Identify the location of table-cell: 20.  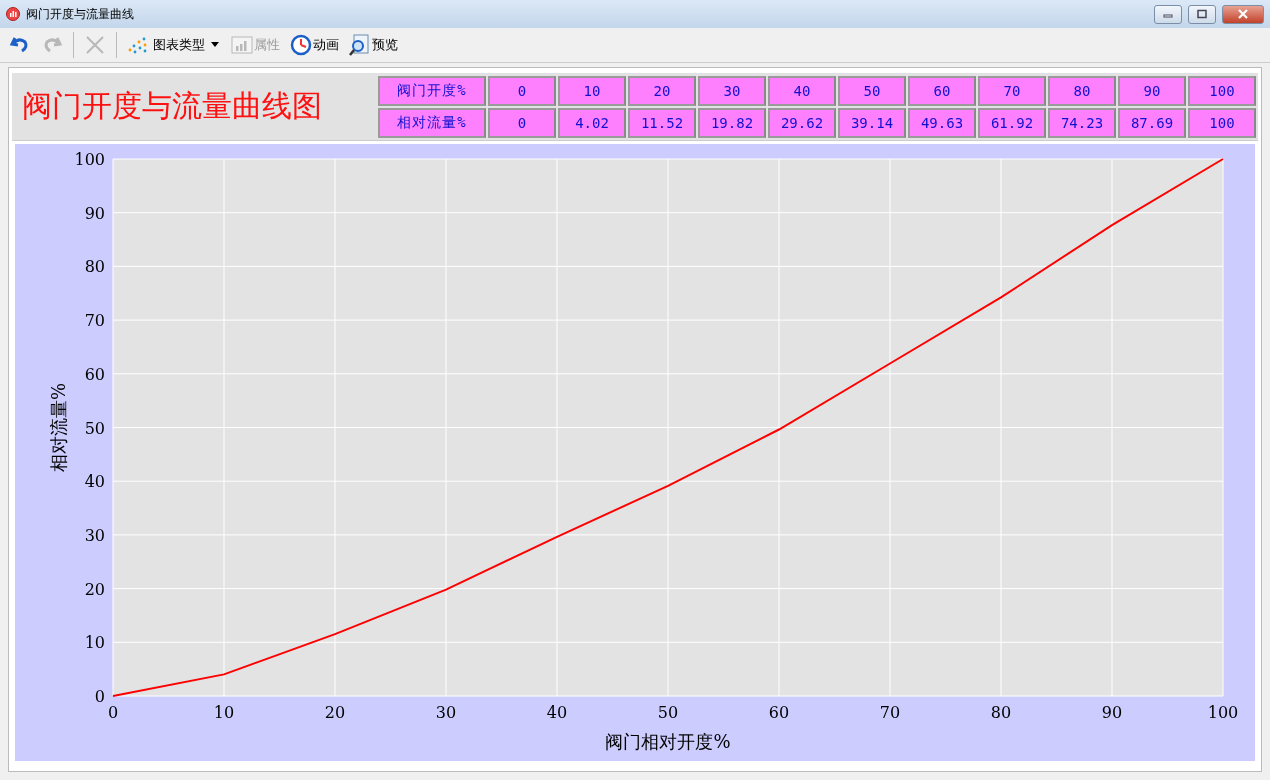
(662, 90).